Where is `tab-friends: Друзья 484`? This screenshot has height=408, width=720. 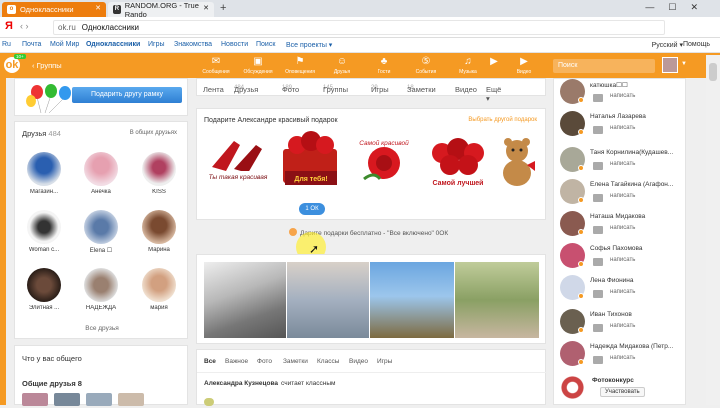 tab-friends: Друзья 484 is located at coordinates (246, 88).